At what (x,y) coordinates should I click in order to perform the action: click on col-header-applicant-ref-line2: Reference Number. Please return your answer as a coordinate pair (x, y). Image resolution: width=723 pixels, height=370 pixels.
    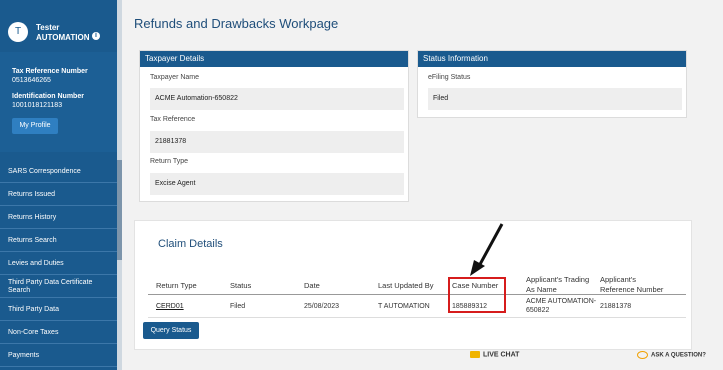
    Looking at the image, I should click on (632, 289).